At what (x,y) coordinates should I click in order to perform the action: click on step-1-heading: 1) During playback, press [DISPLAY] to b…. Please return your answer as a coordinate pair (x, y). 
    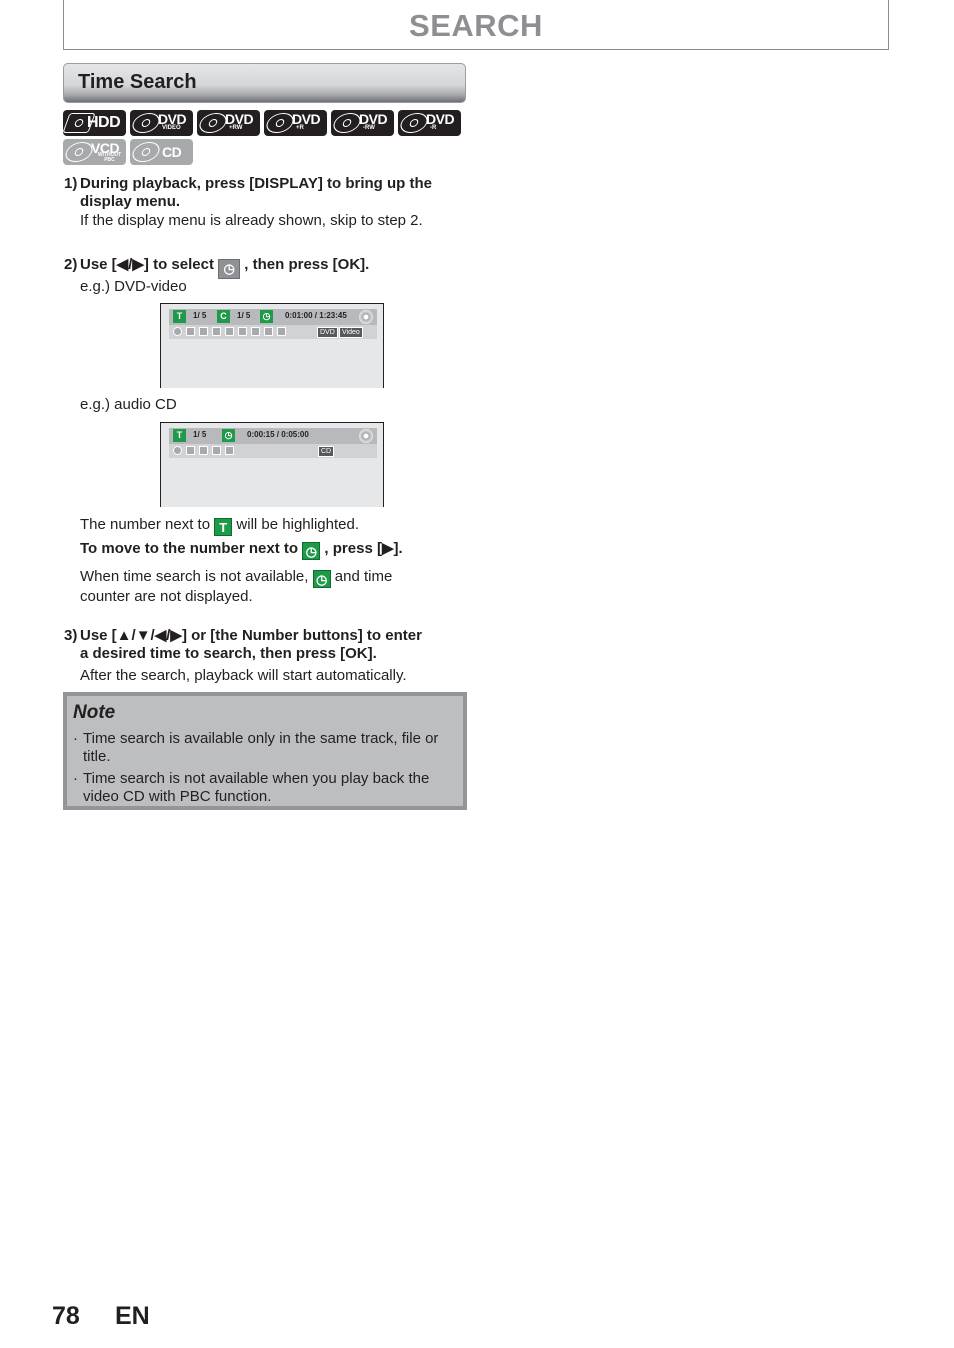
    Looking at the image, I should click on (248, 192).